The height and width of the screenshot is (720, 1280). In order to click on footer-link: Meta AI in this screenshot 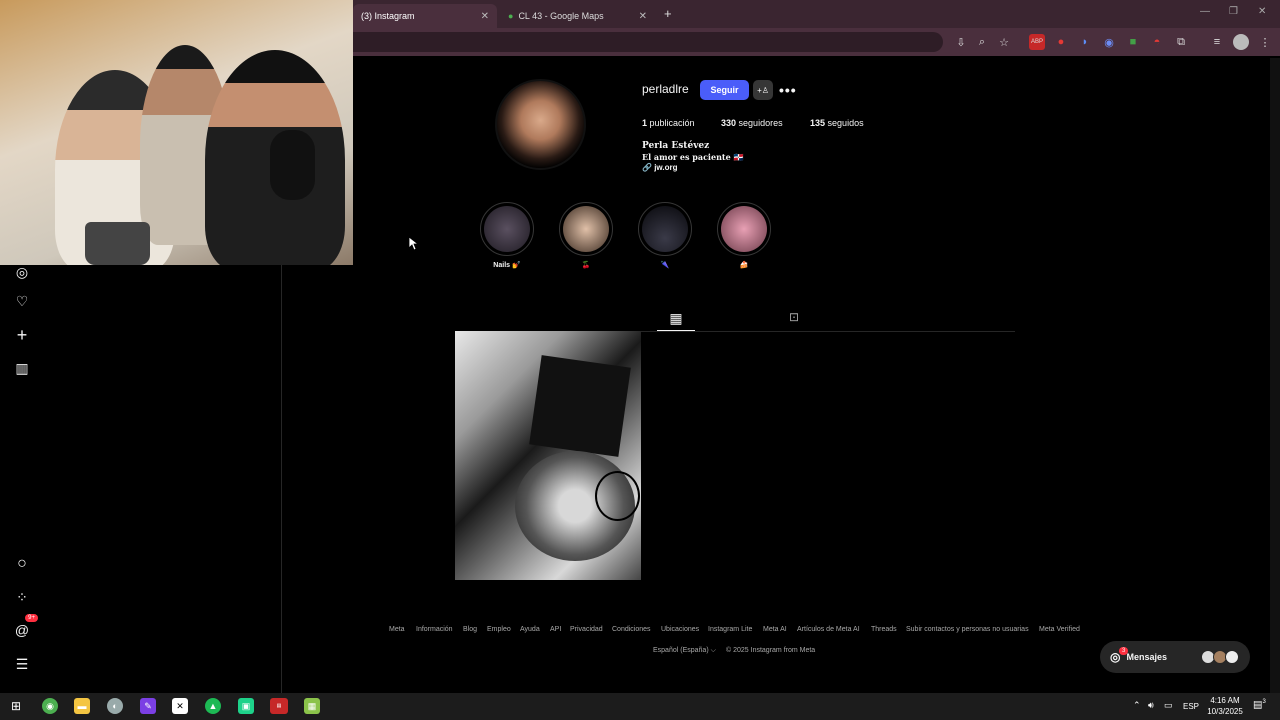, I will do `click(775, 629)`.